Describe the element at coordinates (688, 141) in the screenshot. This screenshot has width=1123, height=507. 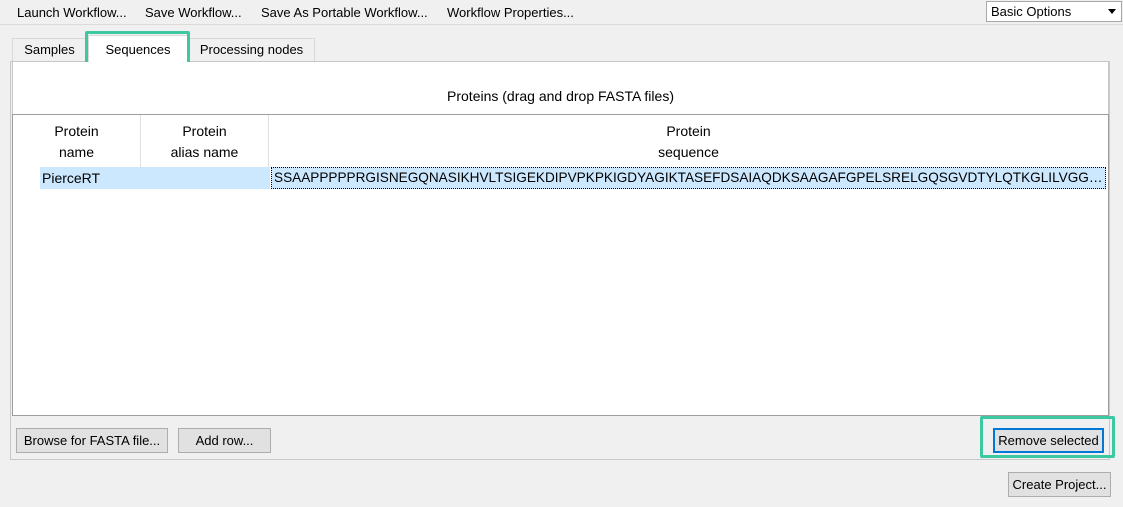
I see `column-header-protein-sequence: Protein sequence` at that location.